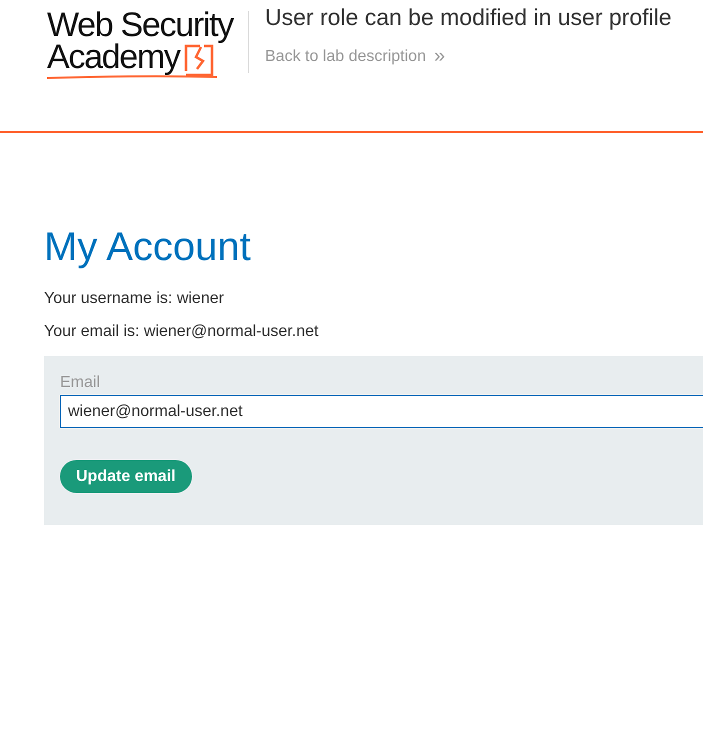 The image size is (703, 756). I want to click on logo: Web Security Academy, so click(146, 44).